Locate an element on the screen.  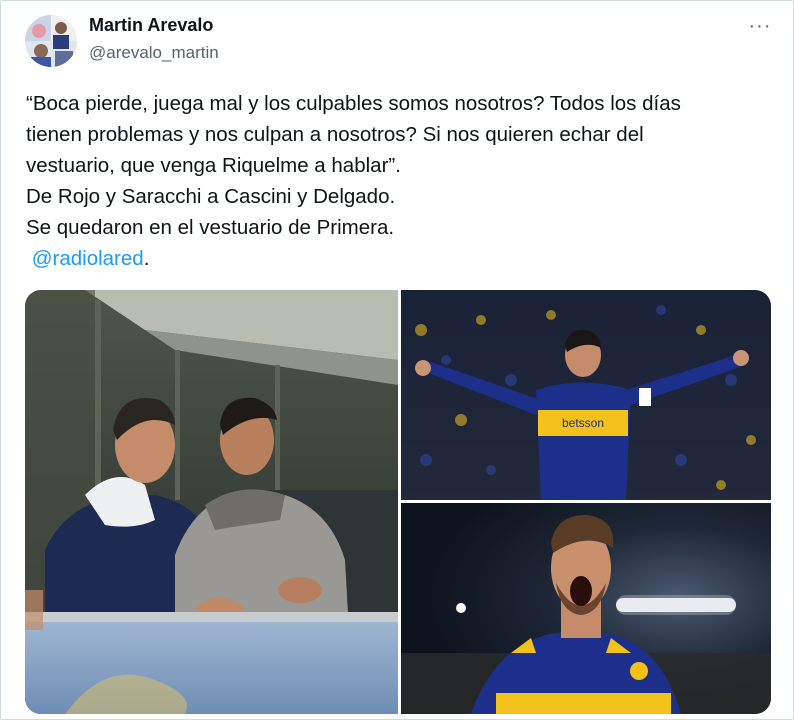
player-screaming-image is located at coordinates (586, 608).